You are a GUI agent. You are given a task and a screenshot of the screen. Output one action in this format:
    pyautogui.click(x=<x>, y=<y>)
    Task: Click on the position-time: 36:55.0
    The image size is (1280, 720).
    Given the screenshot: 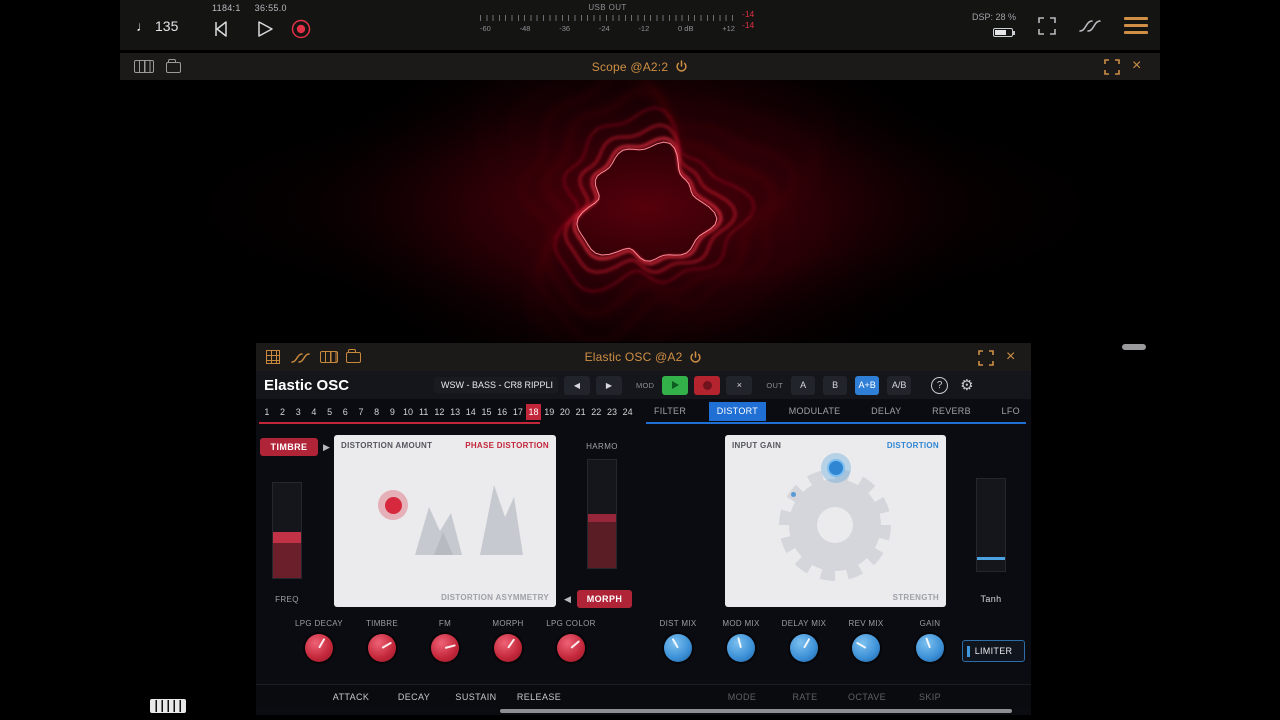 What is the action you would take?
    pyautogui.click(x=270, y=8)
    